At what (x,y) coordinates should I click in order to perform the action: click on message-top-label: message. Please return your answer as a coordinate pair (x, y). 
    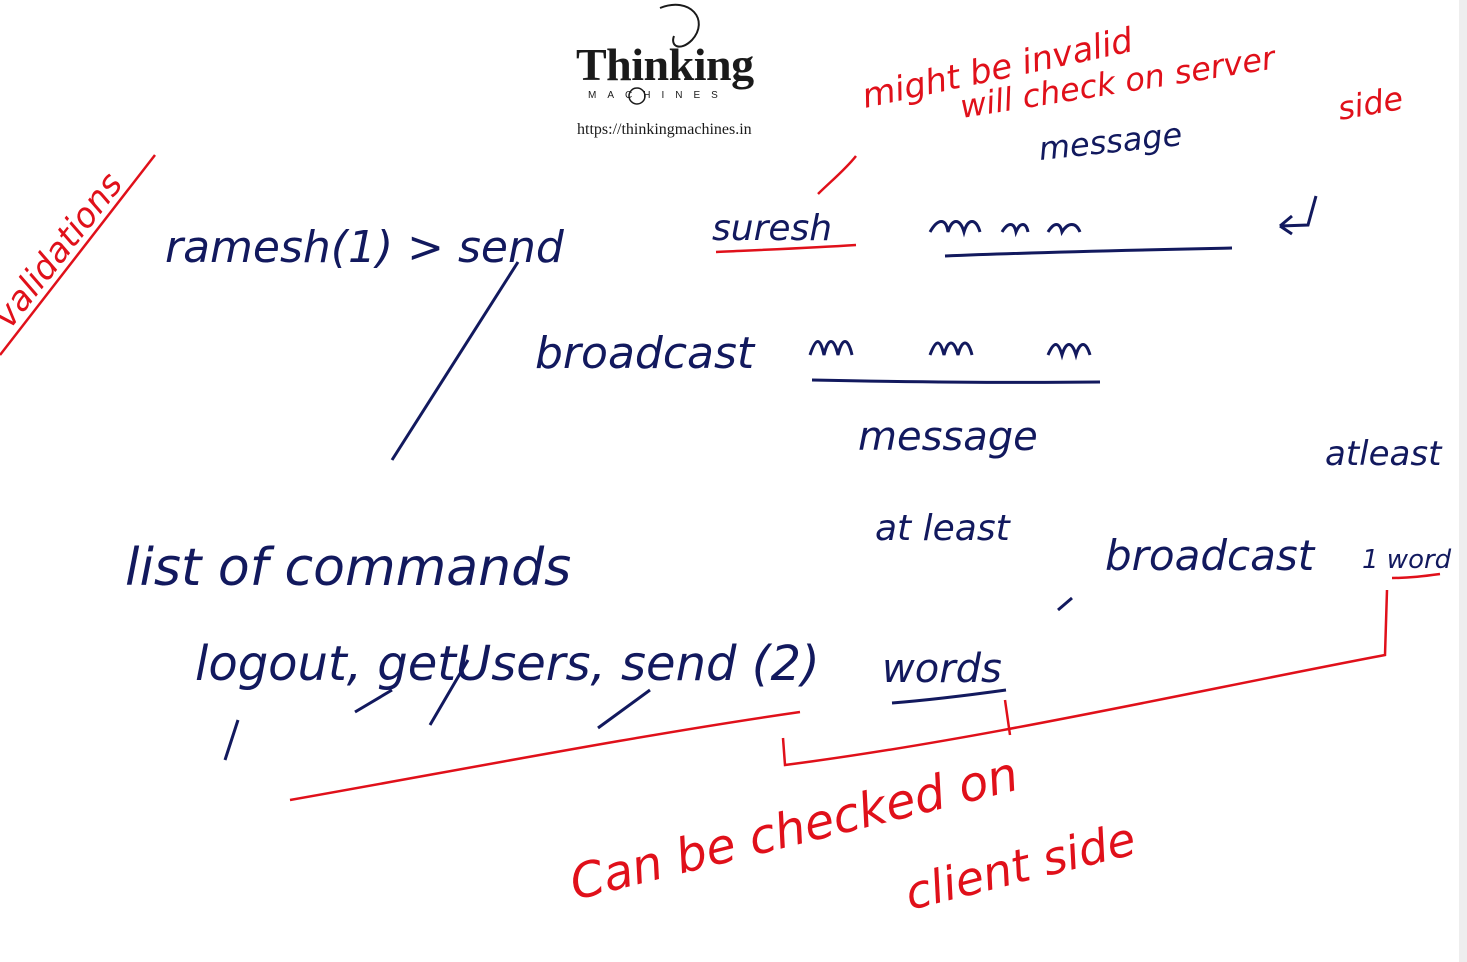
    Looking at the image, I should click on (1110, 141).